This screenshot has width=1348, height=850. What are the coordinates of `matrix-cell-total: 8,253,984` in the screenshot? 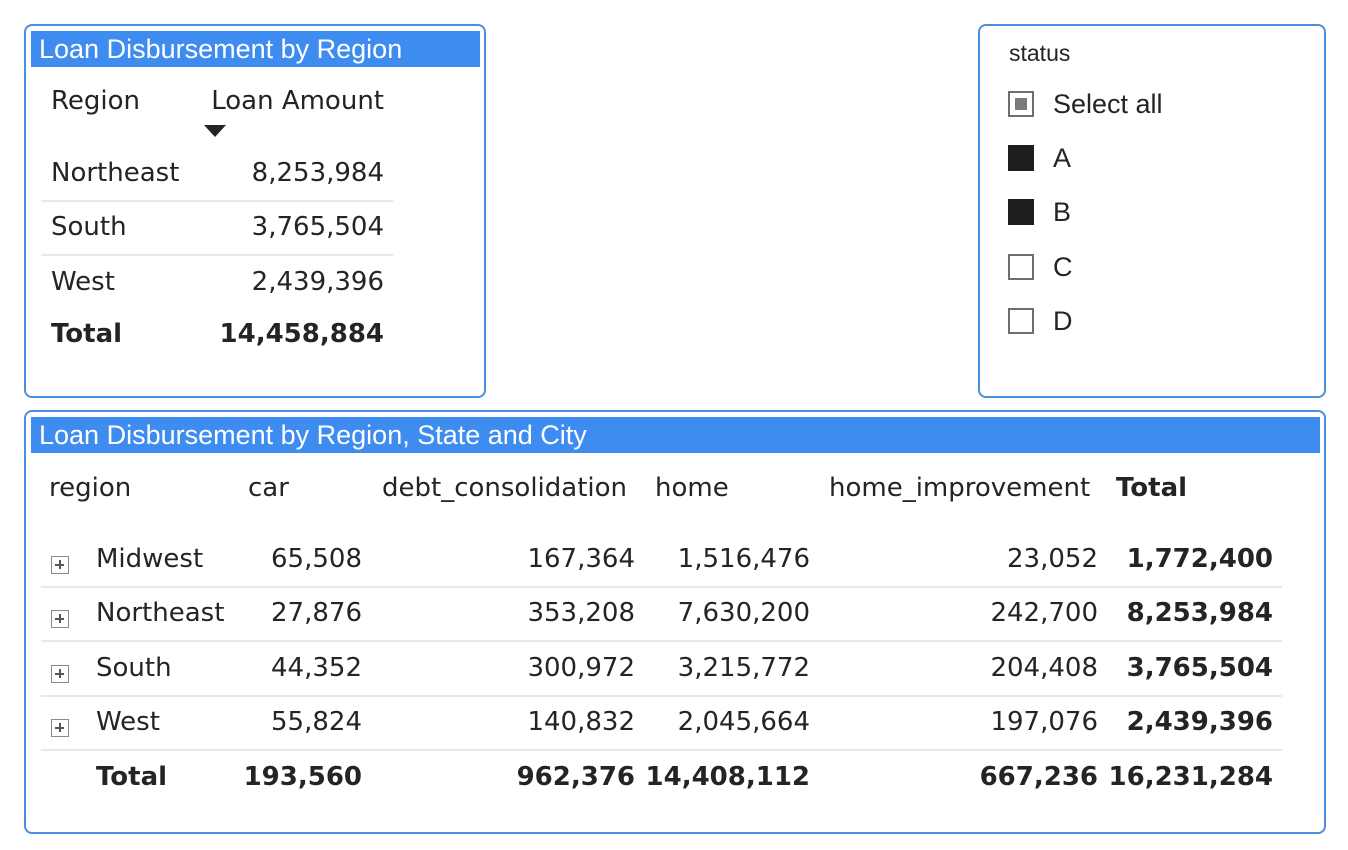 It's located at (1199, 613).